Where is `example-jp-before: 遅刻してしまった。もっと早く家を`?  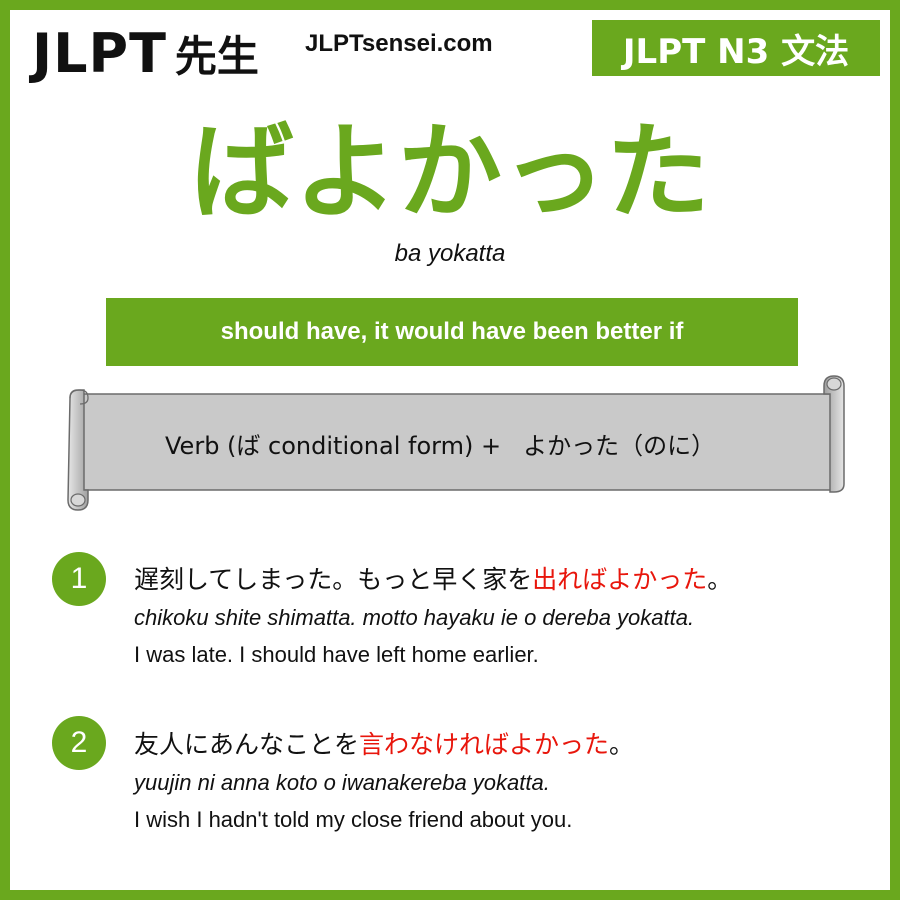 example-jp-before: 遅刻してしまった。もっと早く家を is located at coordinates (333, 579).